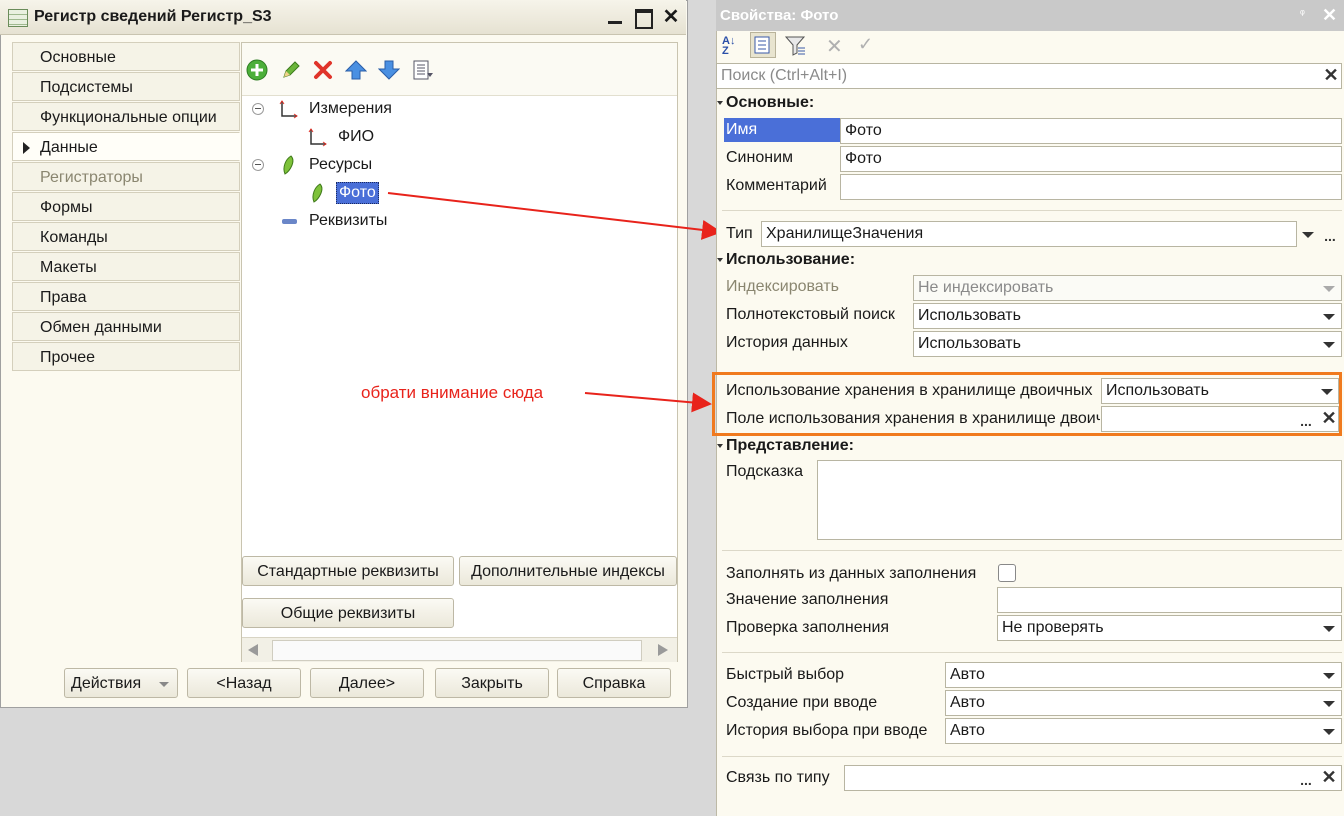 Image resolution: width=1344 pixels, height=816 pixels. What do you see at coordinates (1329, 344) in the screenshot?
I see `history-dropdown-icon` at bounding box center [1329, 344].